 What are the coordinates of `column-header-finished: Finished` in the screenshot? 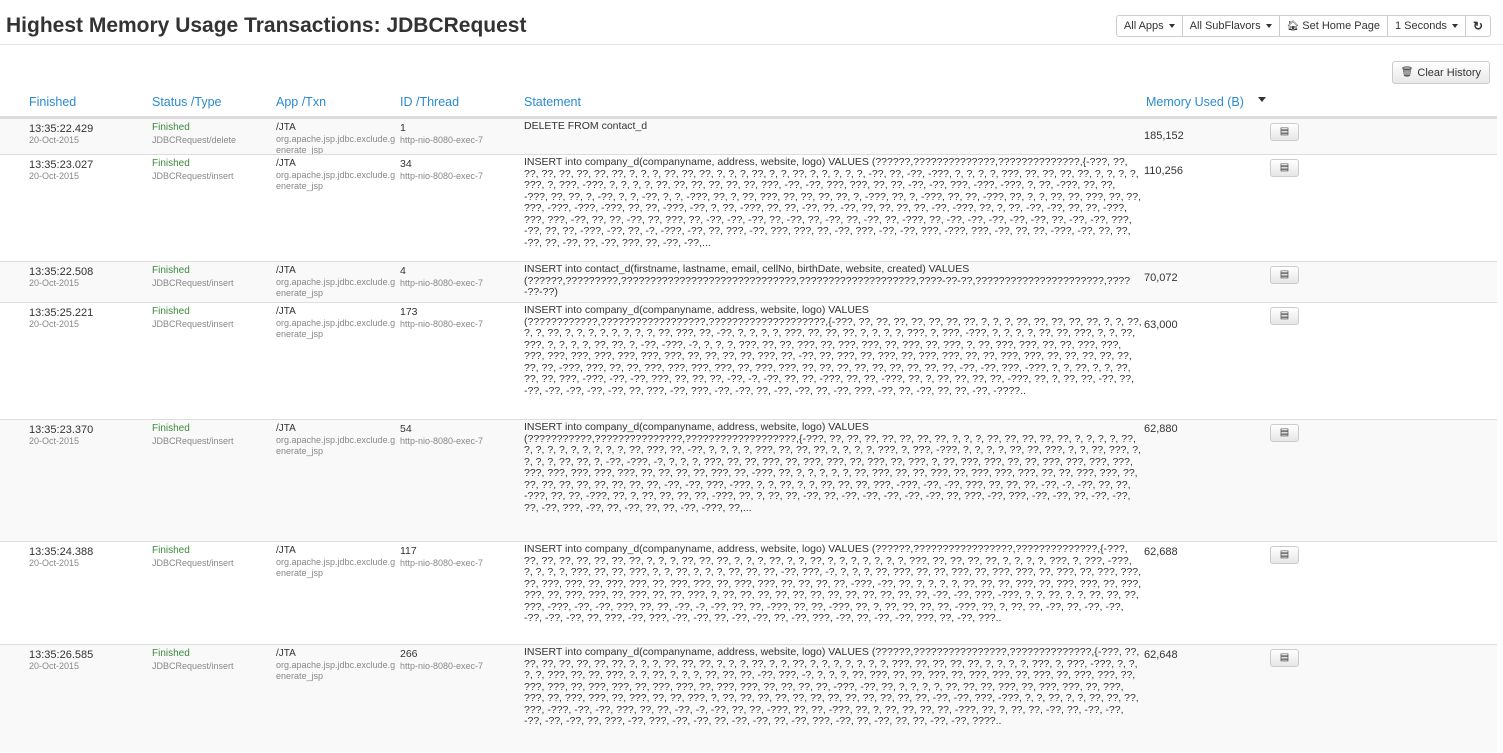 It's located at (52, 102).